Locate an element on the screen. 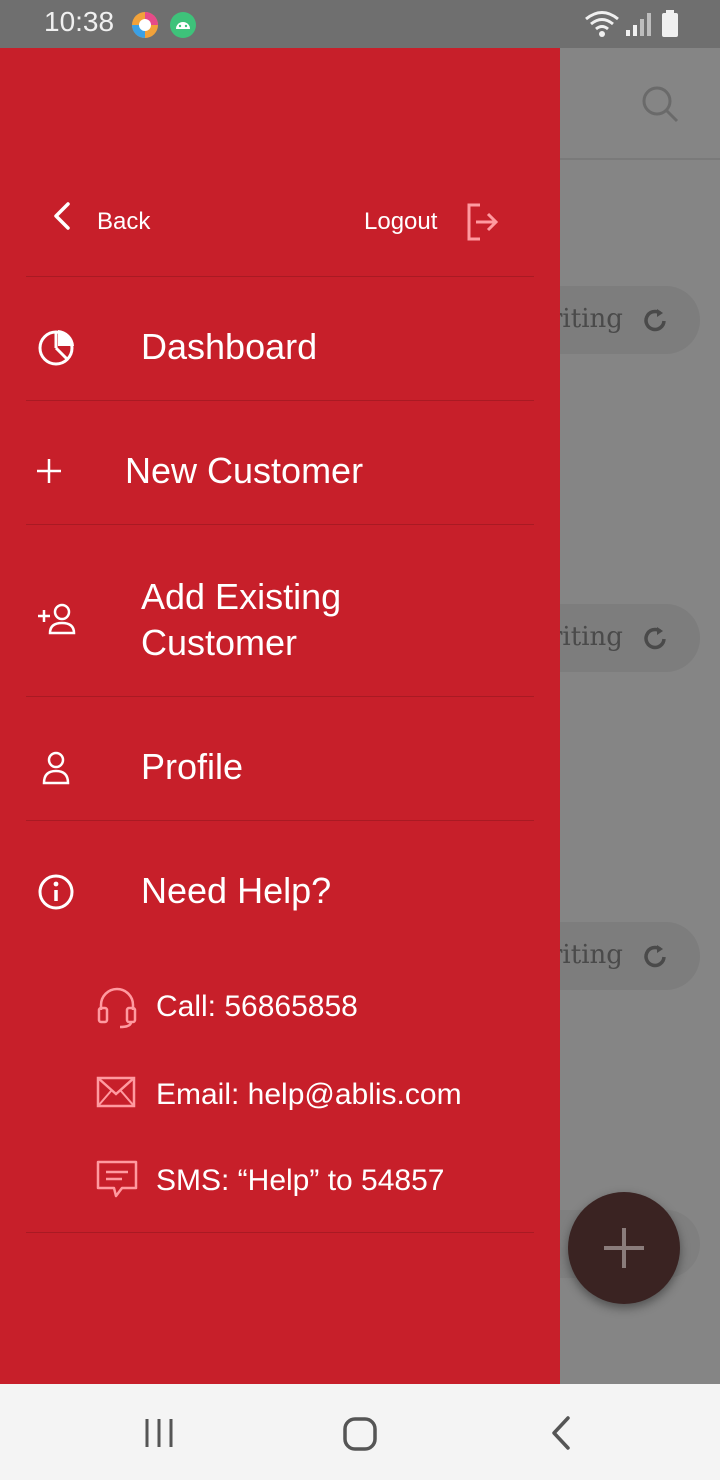 Image resolution: width=720 pixels, height=1480 pixels. search-icon is located at coordinates (660, 104).